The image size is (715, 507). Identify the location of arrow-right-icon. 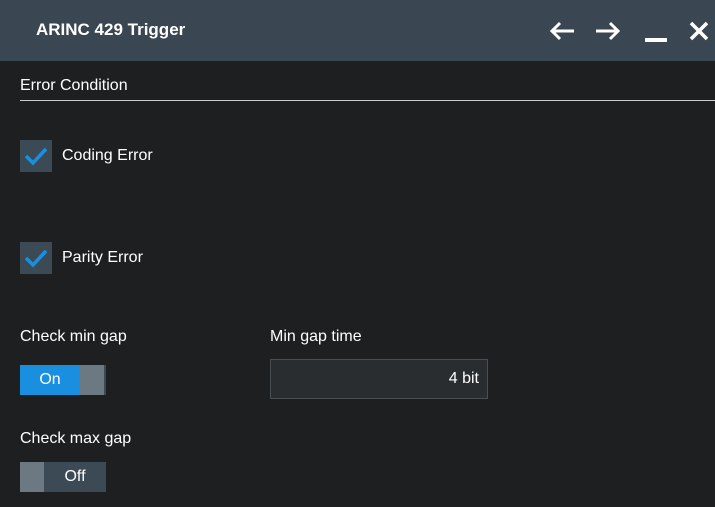
(608, 31).